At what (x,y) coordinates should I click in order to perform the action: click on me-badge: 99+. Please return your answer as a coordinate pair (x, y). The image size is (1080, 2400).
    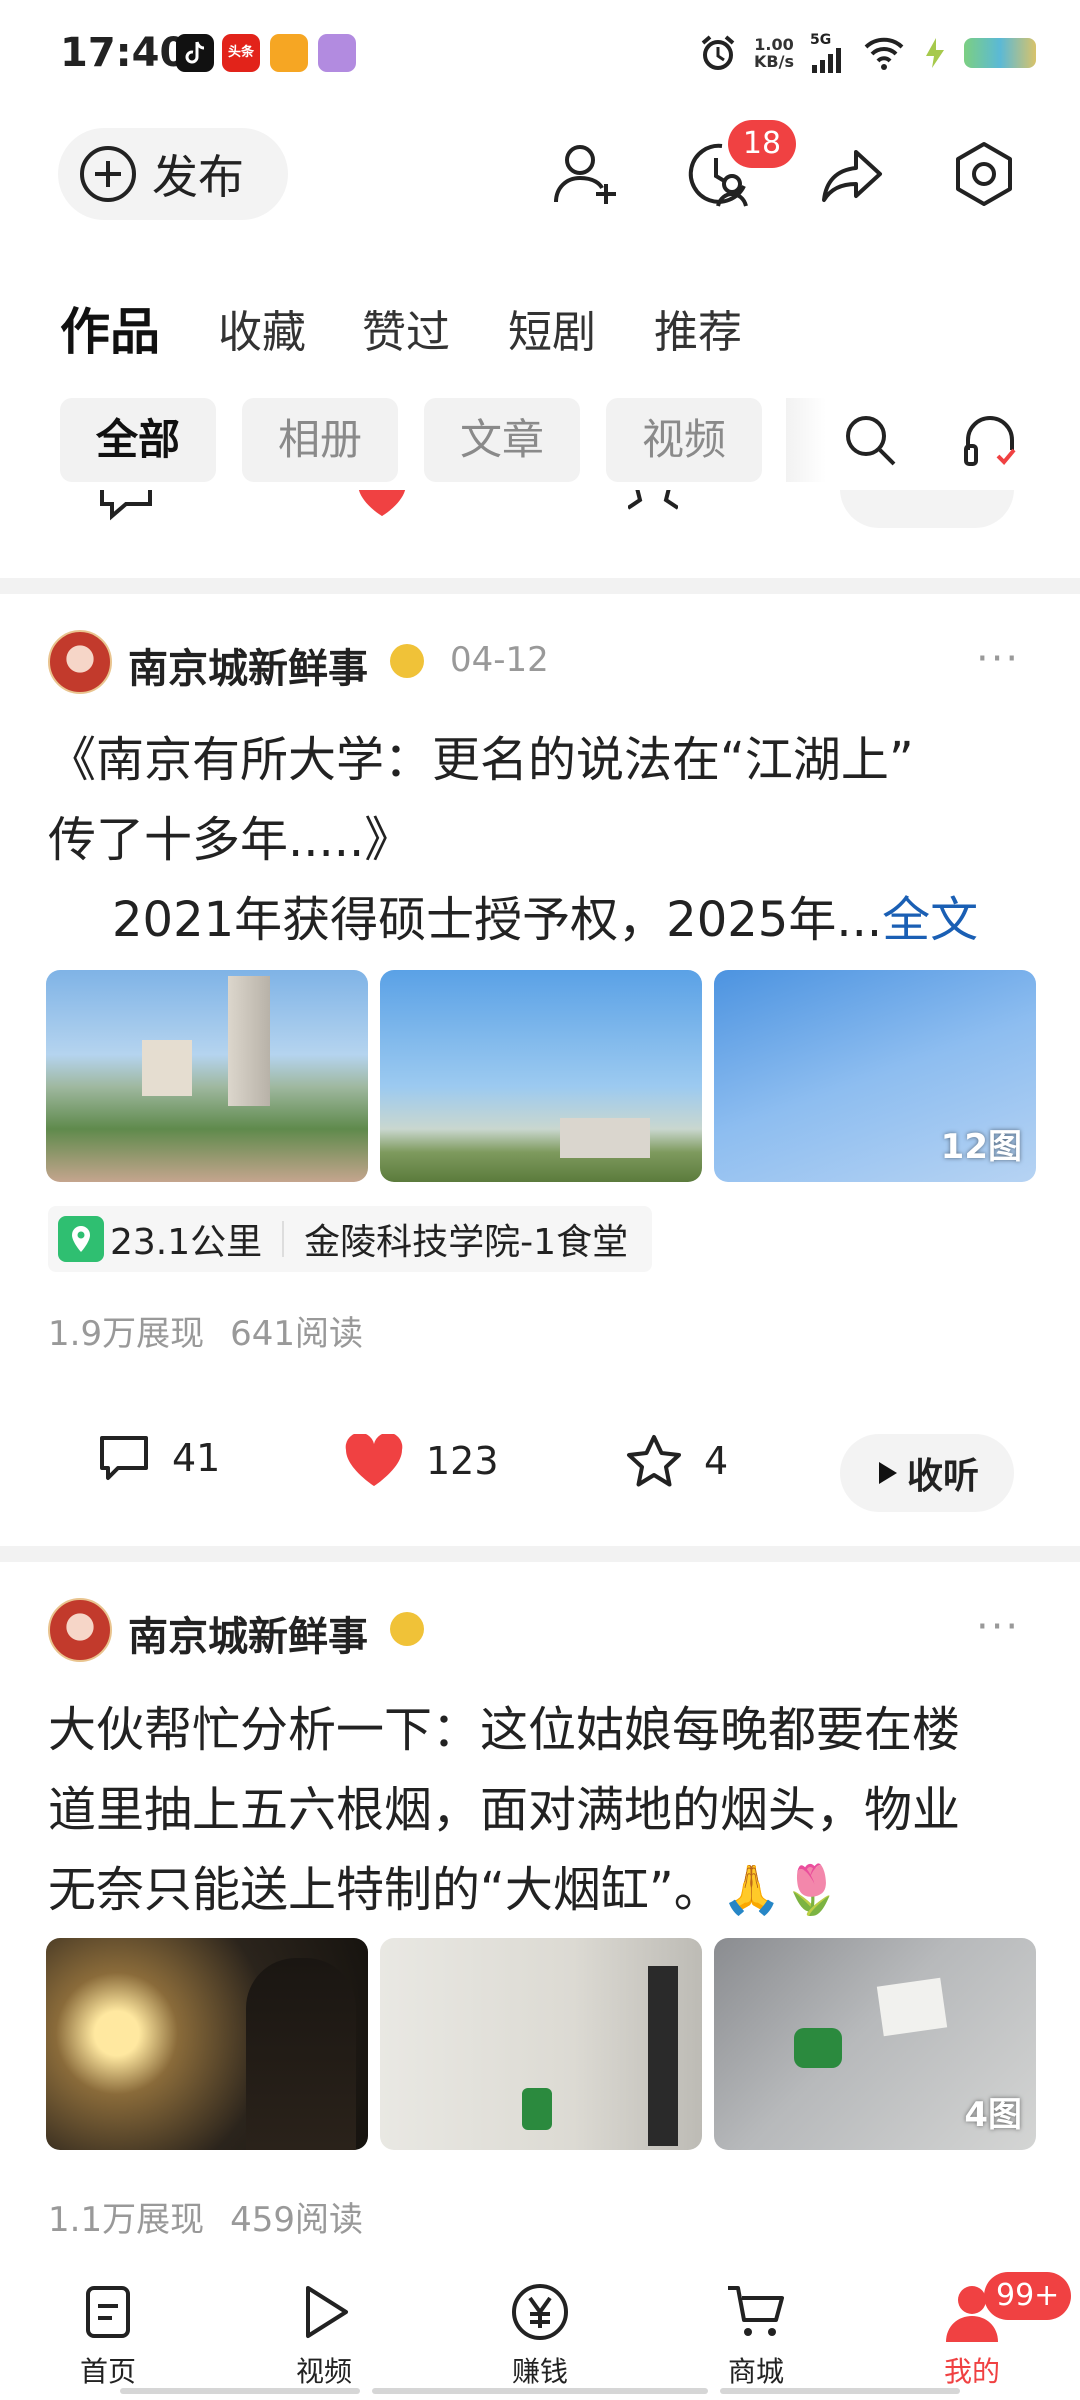
    Looking at the image, I should click on (1028, 2296).